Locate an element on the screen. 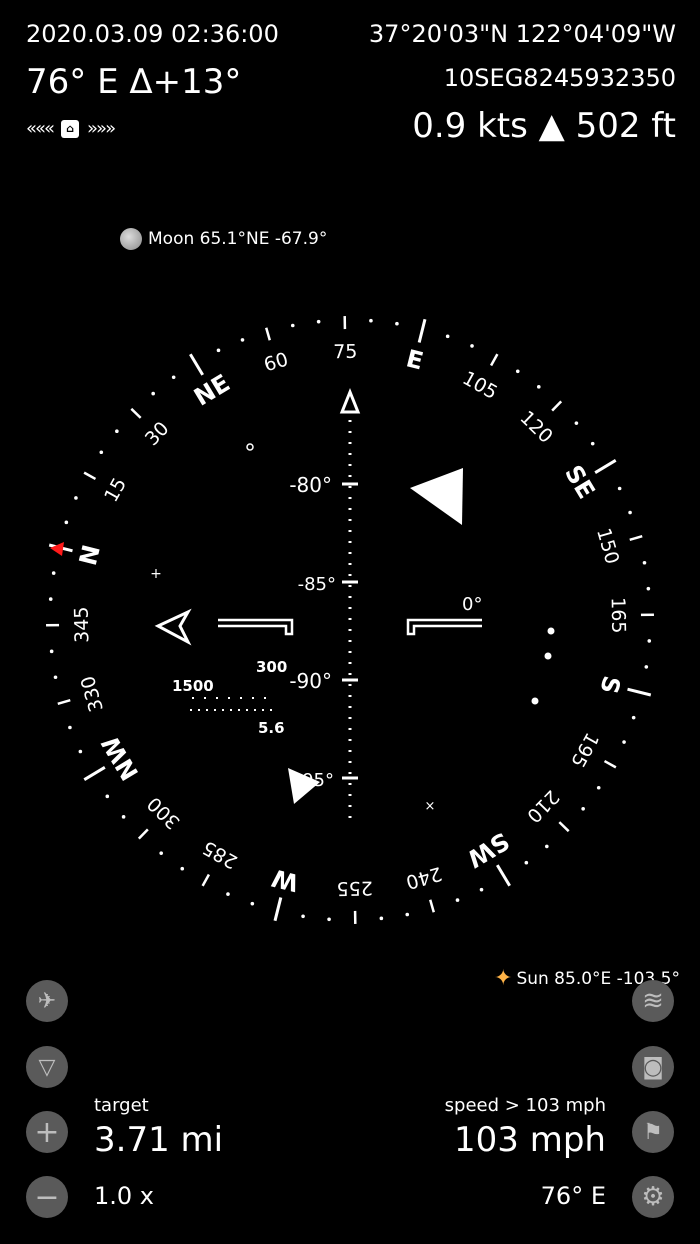  degree-label-345: 345 is located at coordinates (82, 624).